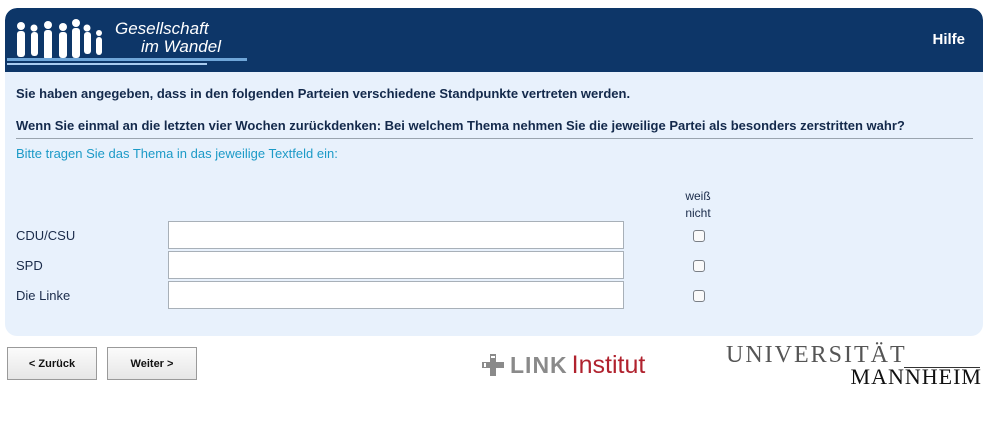 This screenshot has width=989, height=439. Describe the element at coordinates (948, 39) in the screenshot. I see `help-link: Hilfe` at that location.